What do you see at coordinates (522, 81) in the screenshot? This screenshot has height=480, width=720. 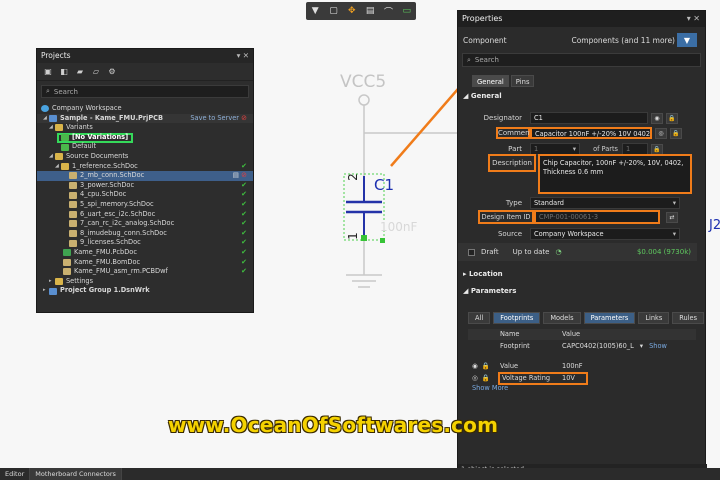 I see `tab-pins: Pins` at bounding box center [522, 81].